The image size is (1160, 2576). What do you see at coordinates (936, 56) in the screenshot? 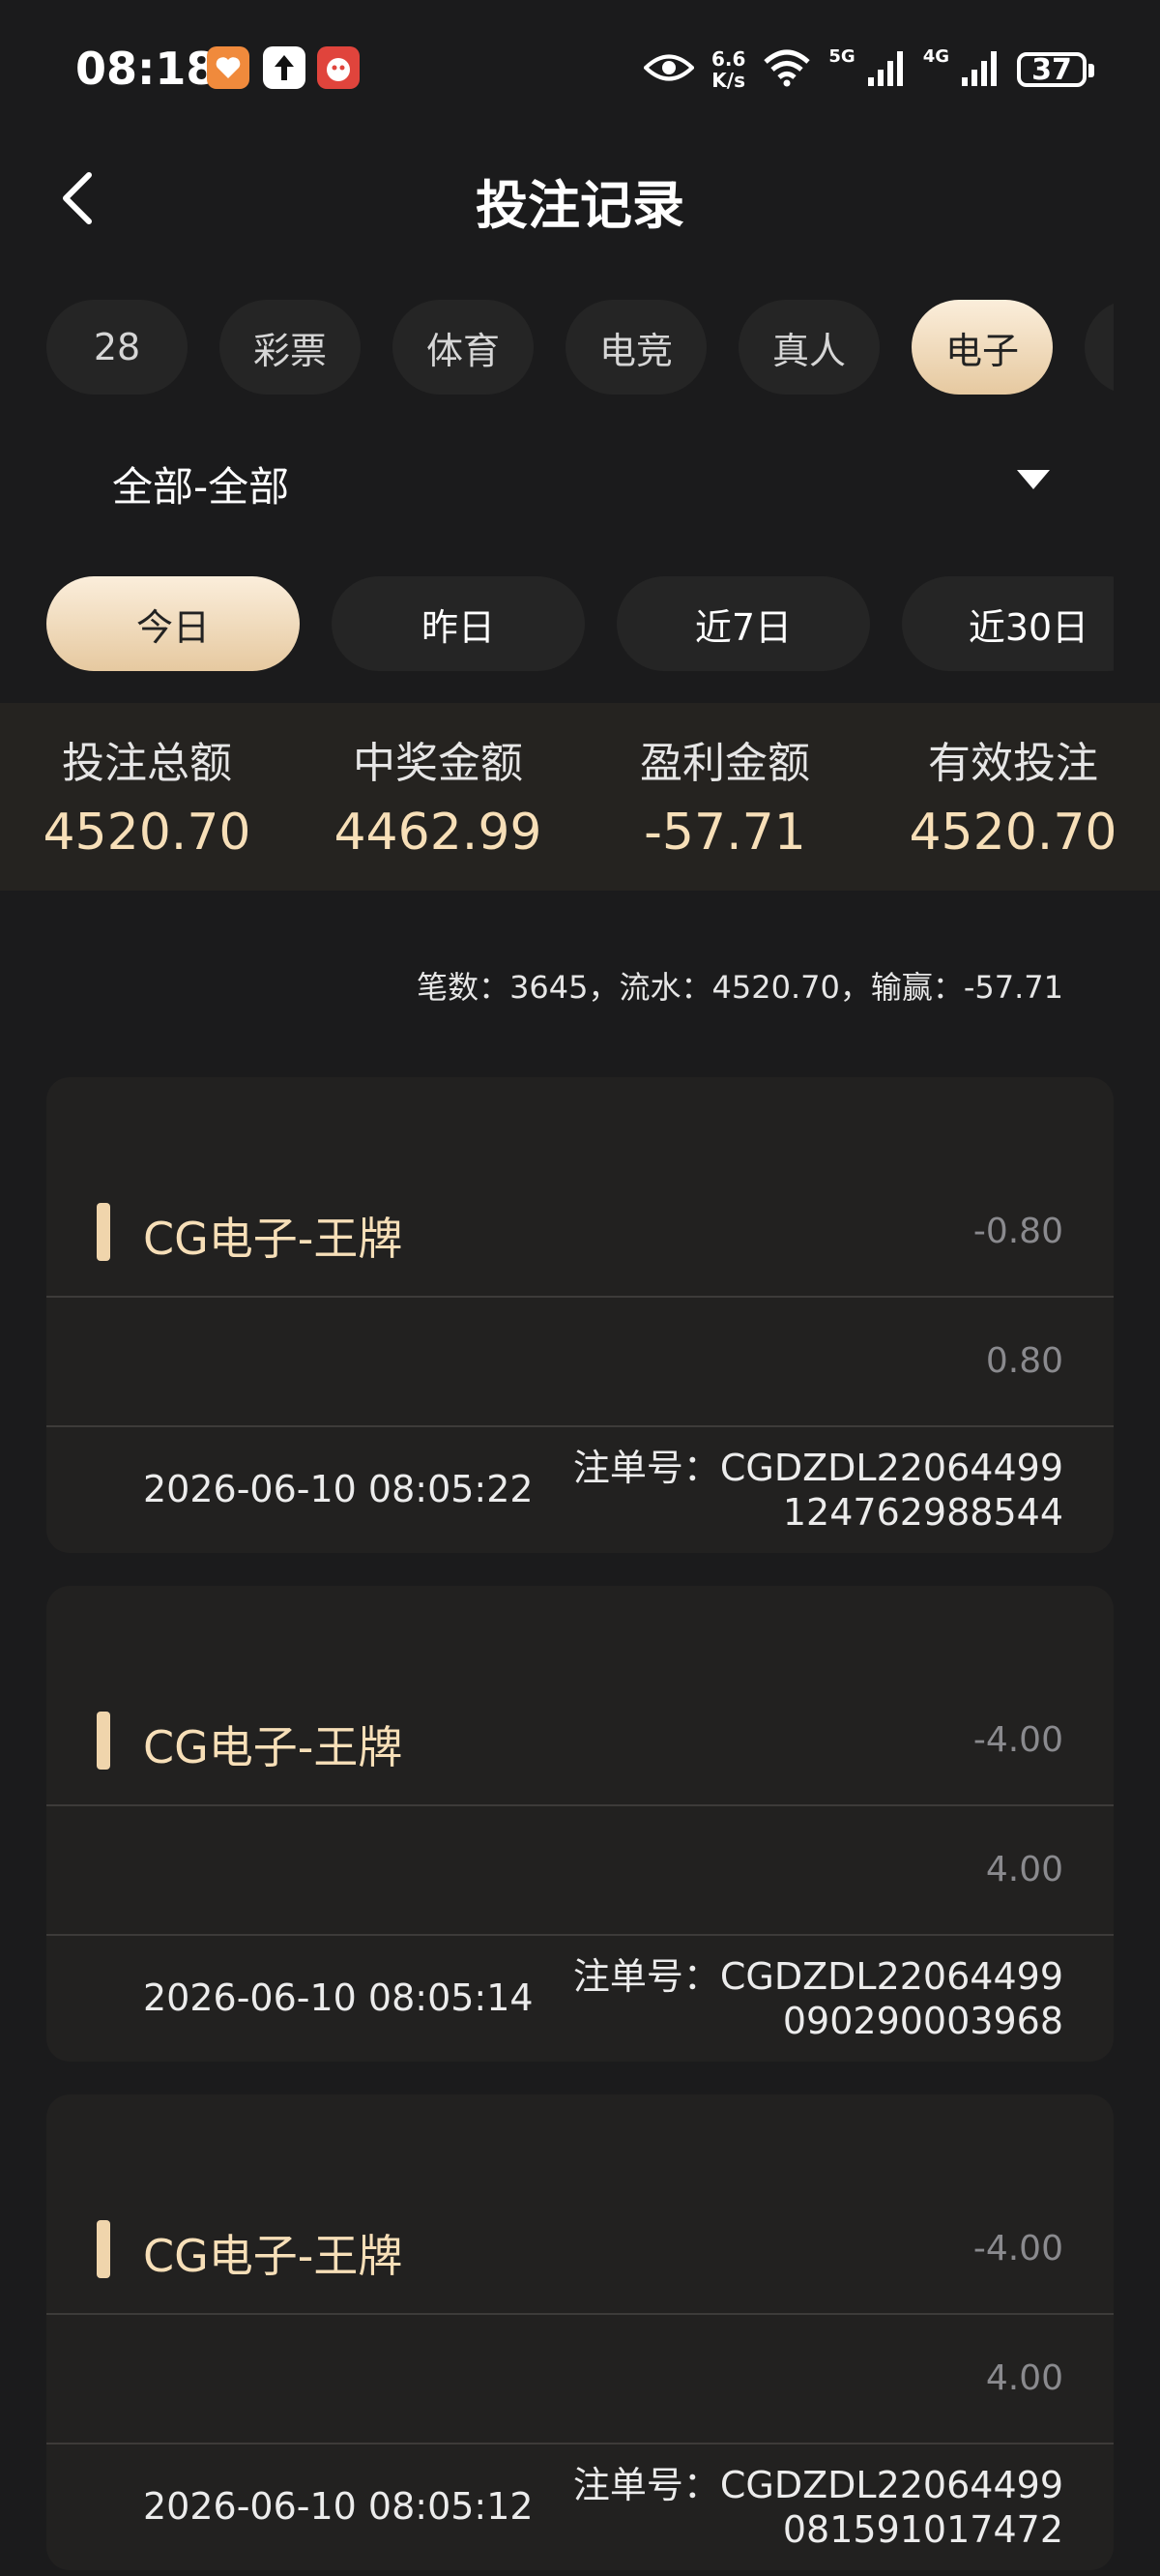
I see `network-type-4g: 4G` at bounding box center [936, 56].